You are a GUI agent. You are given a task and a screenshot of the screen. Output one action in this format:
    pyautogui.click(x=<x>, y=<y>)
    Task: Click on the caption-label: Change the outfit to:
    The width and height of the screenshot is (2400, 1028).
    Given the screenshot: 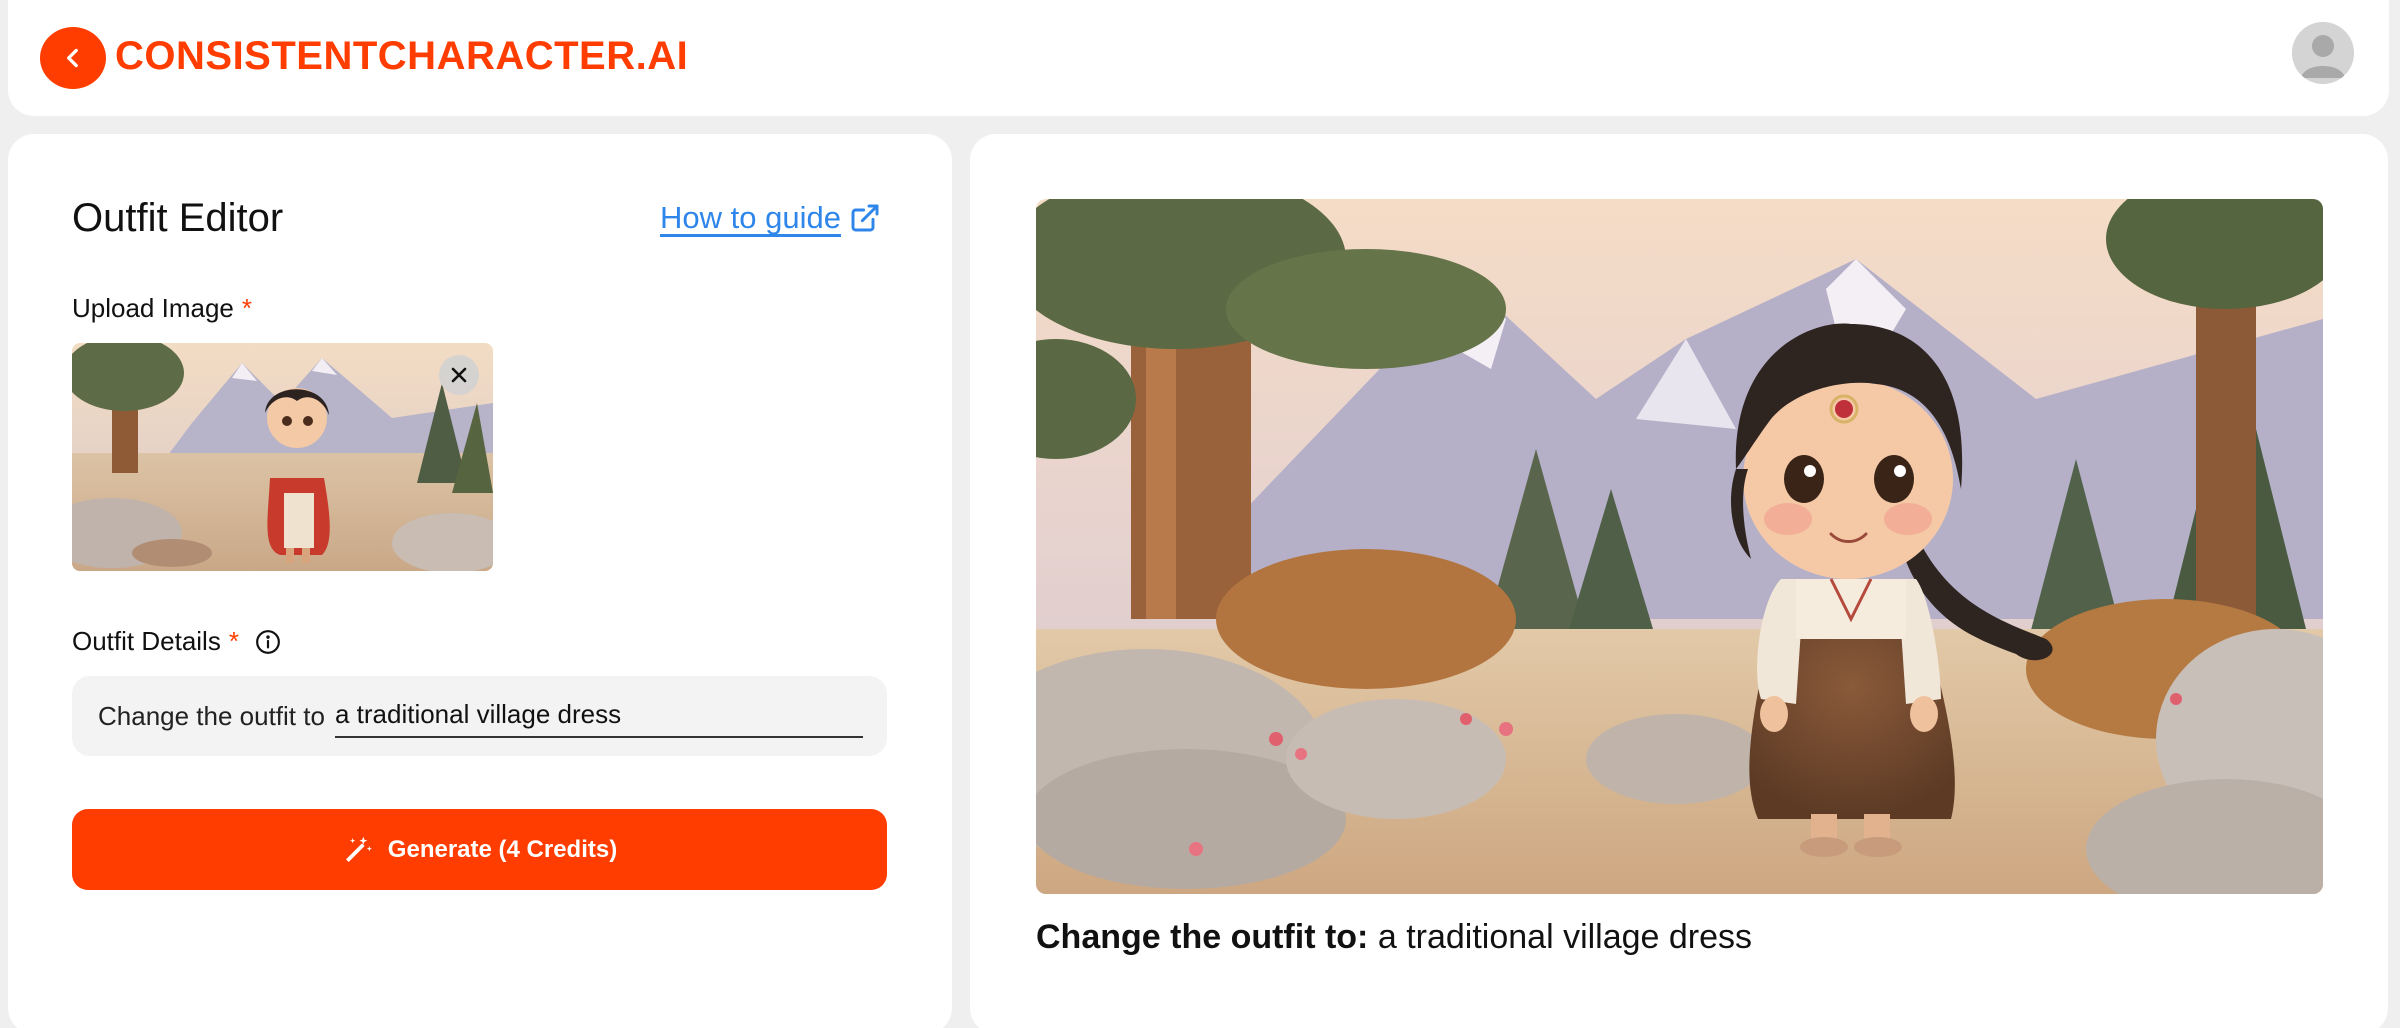 What is the action you would take?
    pyautogui.click(x=1202, y=937)
    